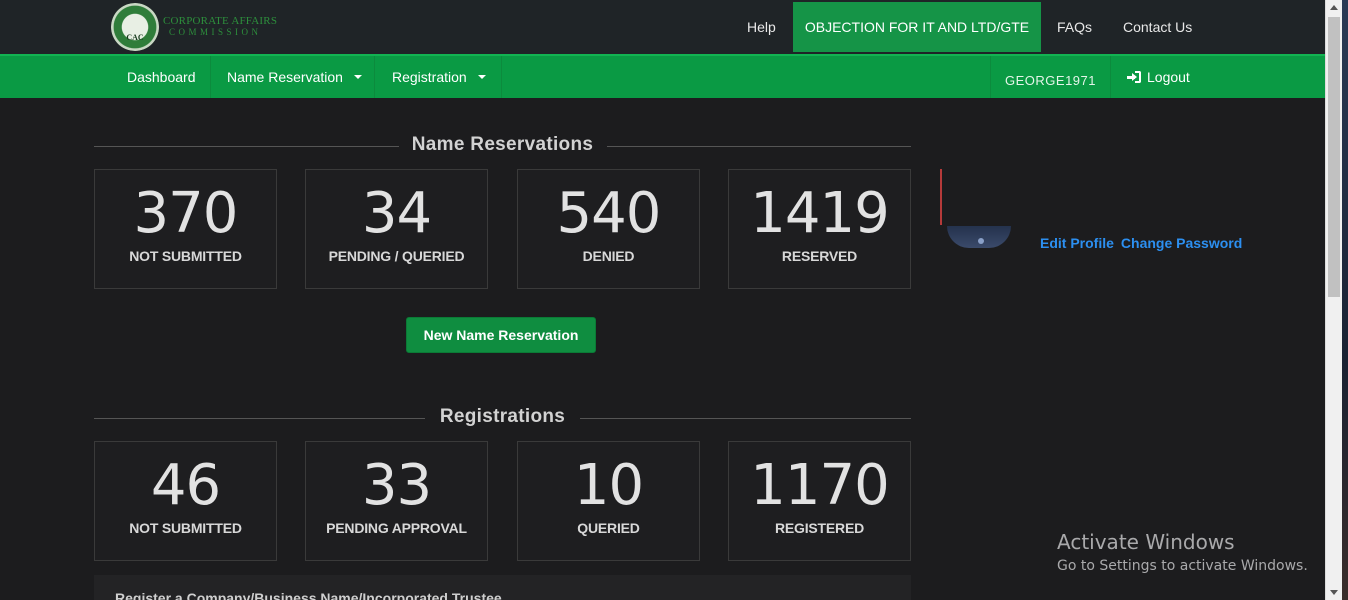 The width and height of the screenshot is (1348, 600). What do you see at coordinates (502, 418) in the screenshot?
I see `registrations-heading: Registrations` at bounding box center [502, 418].